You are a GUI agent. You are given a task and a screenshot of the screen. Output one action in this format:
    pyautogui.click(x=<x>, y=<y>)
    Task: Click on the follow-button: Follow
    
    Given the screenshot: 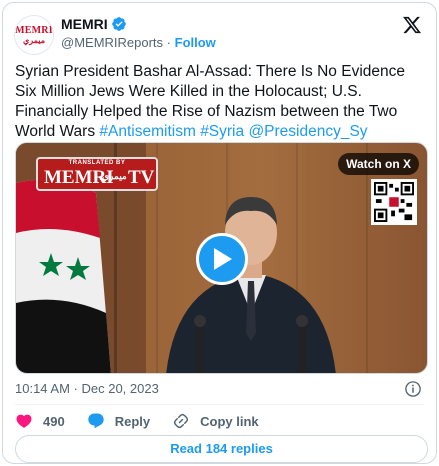 What is the action you would take?
    pyautogui.click(x=195, y=42)
    